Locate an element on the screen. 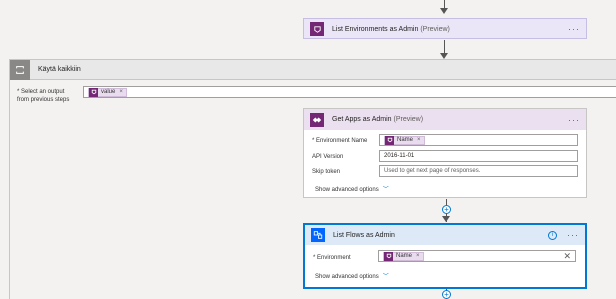 The image size is (616, 299). token-label: value is located at coordinates (108, 92).